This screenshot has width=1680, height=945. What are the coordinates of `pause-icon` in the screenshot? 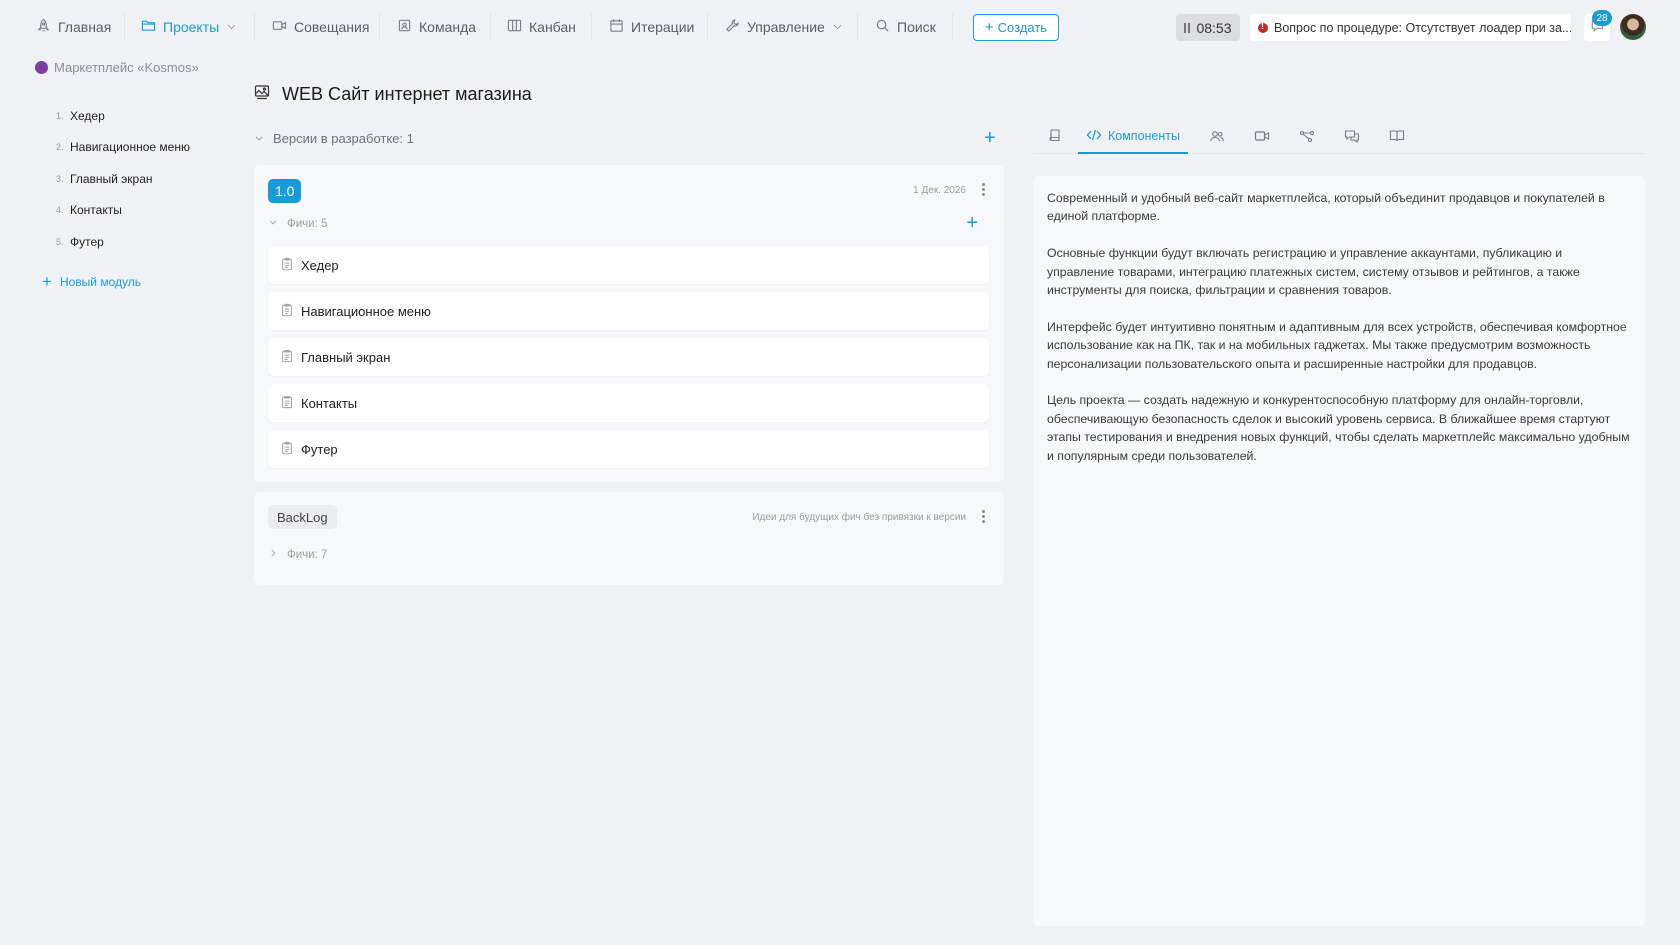 It's located at (1187, 27).